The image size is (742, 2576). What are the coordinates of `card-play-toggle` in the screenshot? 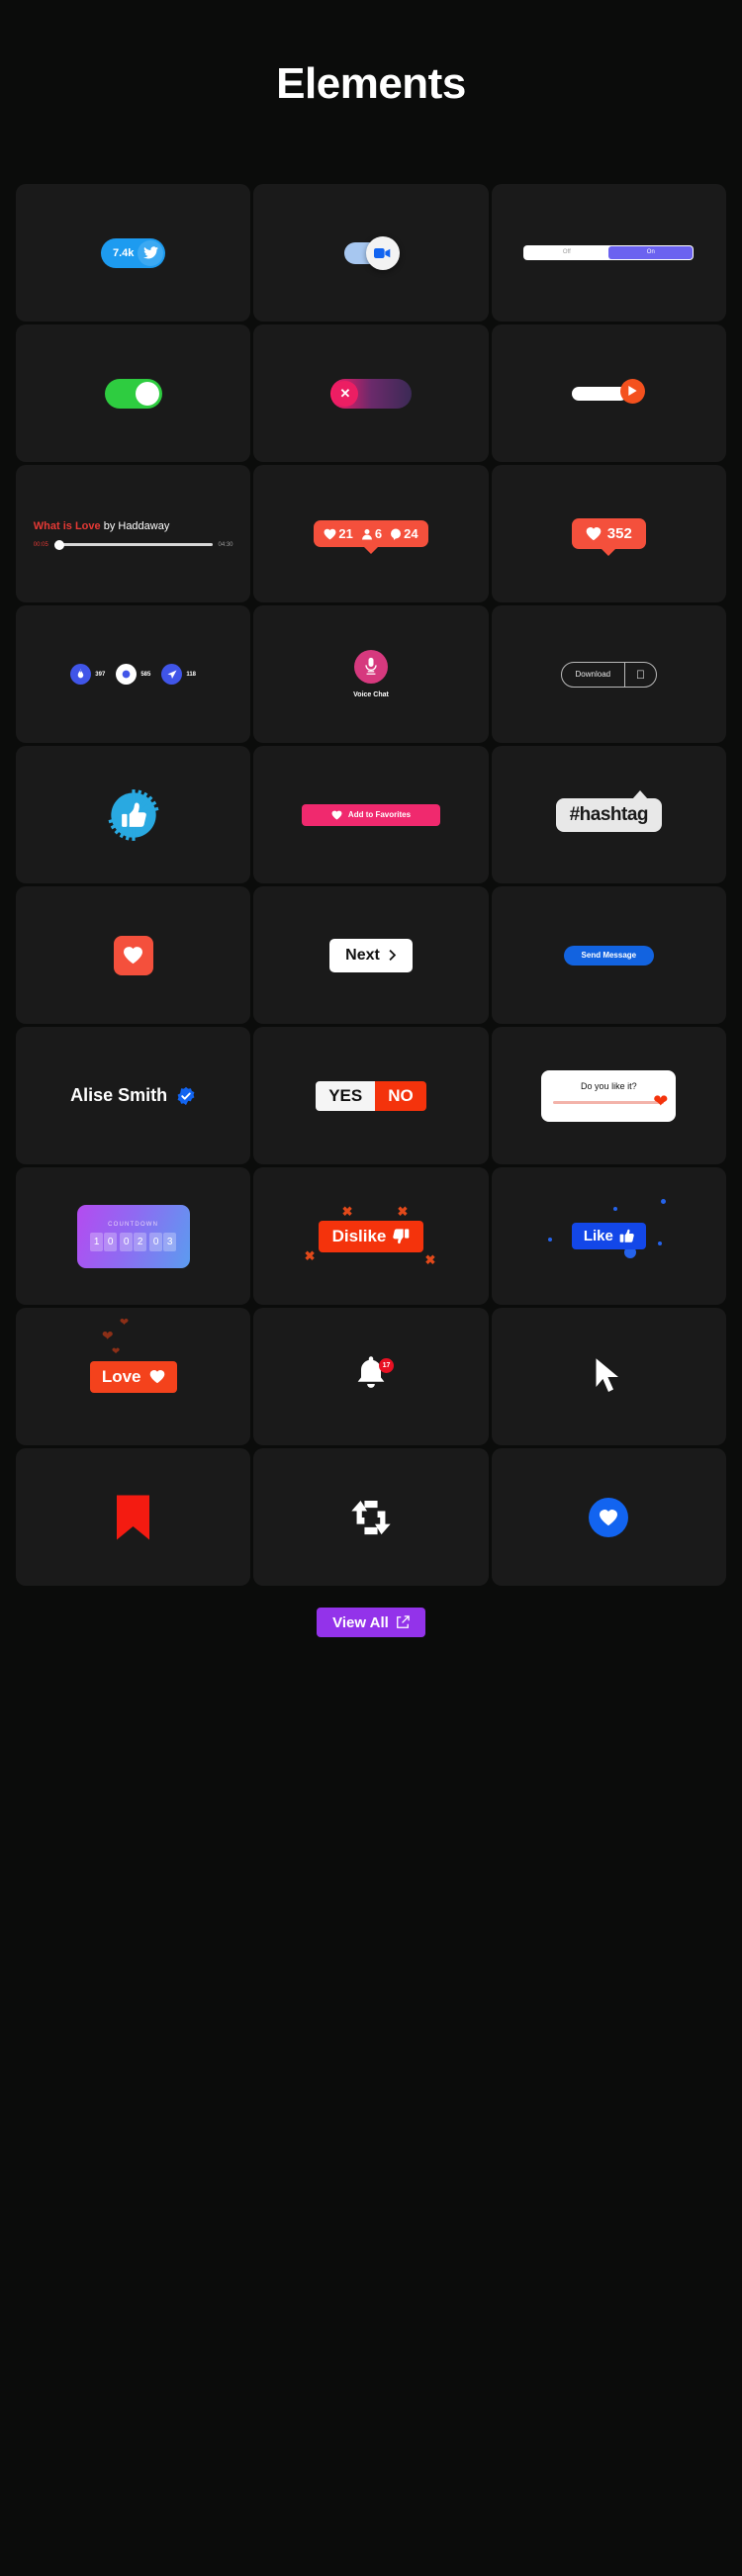 It's located at (608, 393).